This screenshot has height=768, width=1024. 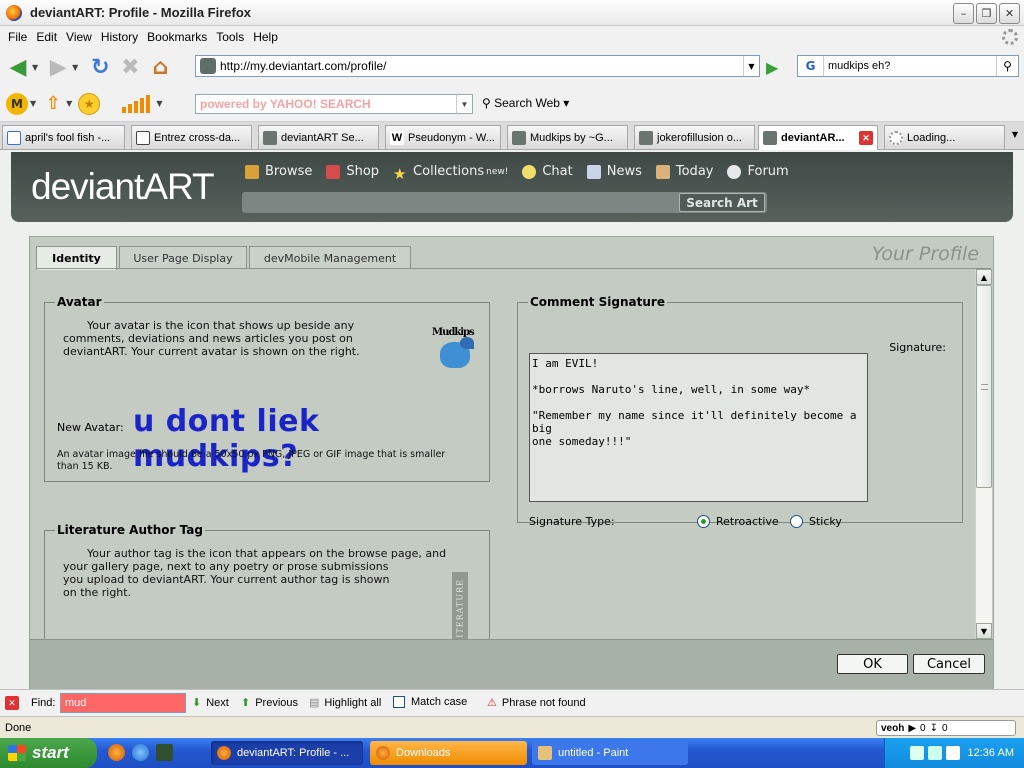 I want to click on internet-explorer-icon, so click(x=140, y=752).